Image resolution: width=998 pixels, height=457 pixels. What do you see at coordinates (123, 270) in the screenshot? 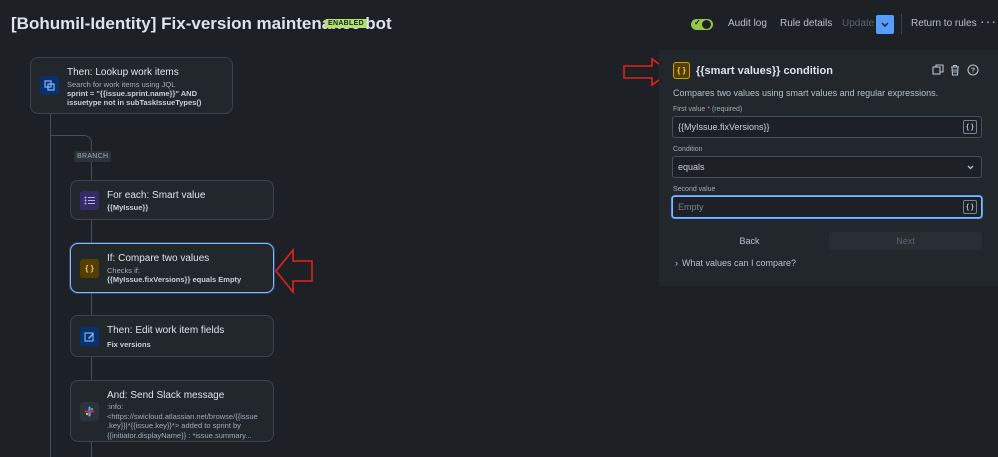
I see `card-description: Checks if:` at bounding box center [123, 270].